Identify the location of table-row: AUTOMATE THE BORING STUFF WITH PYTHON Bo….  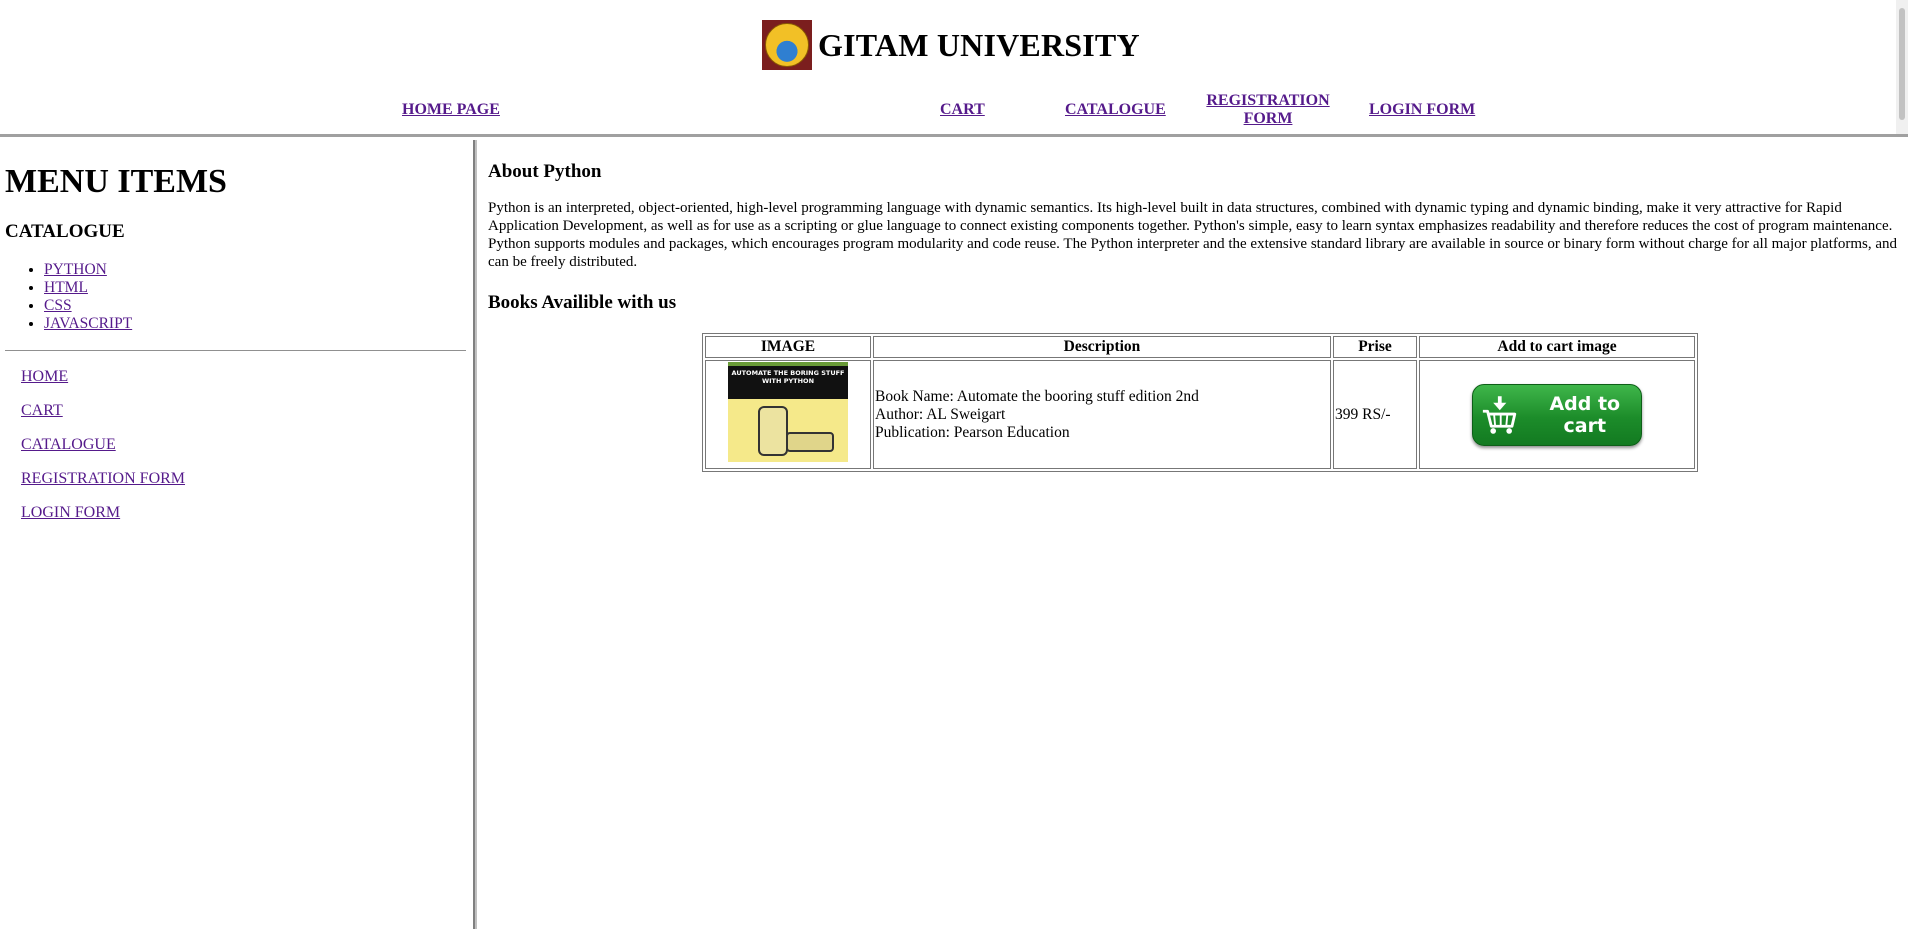
(1200, 414).